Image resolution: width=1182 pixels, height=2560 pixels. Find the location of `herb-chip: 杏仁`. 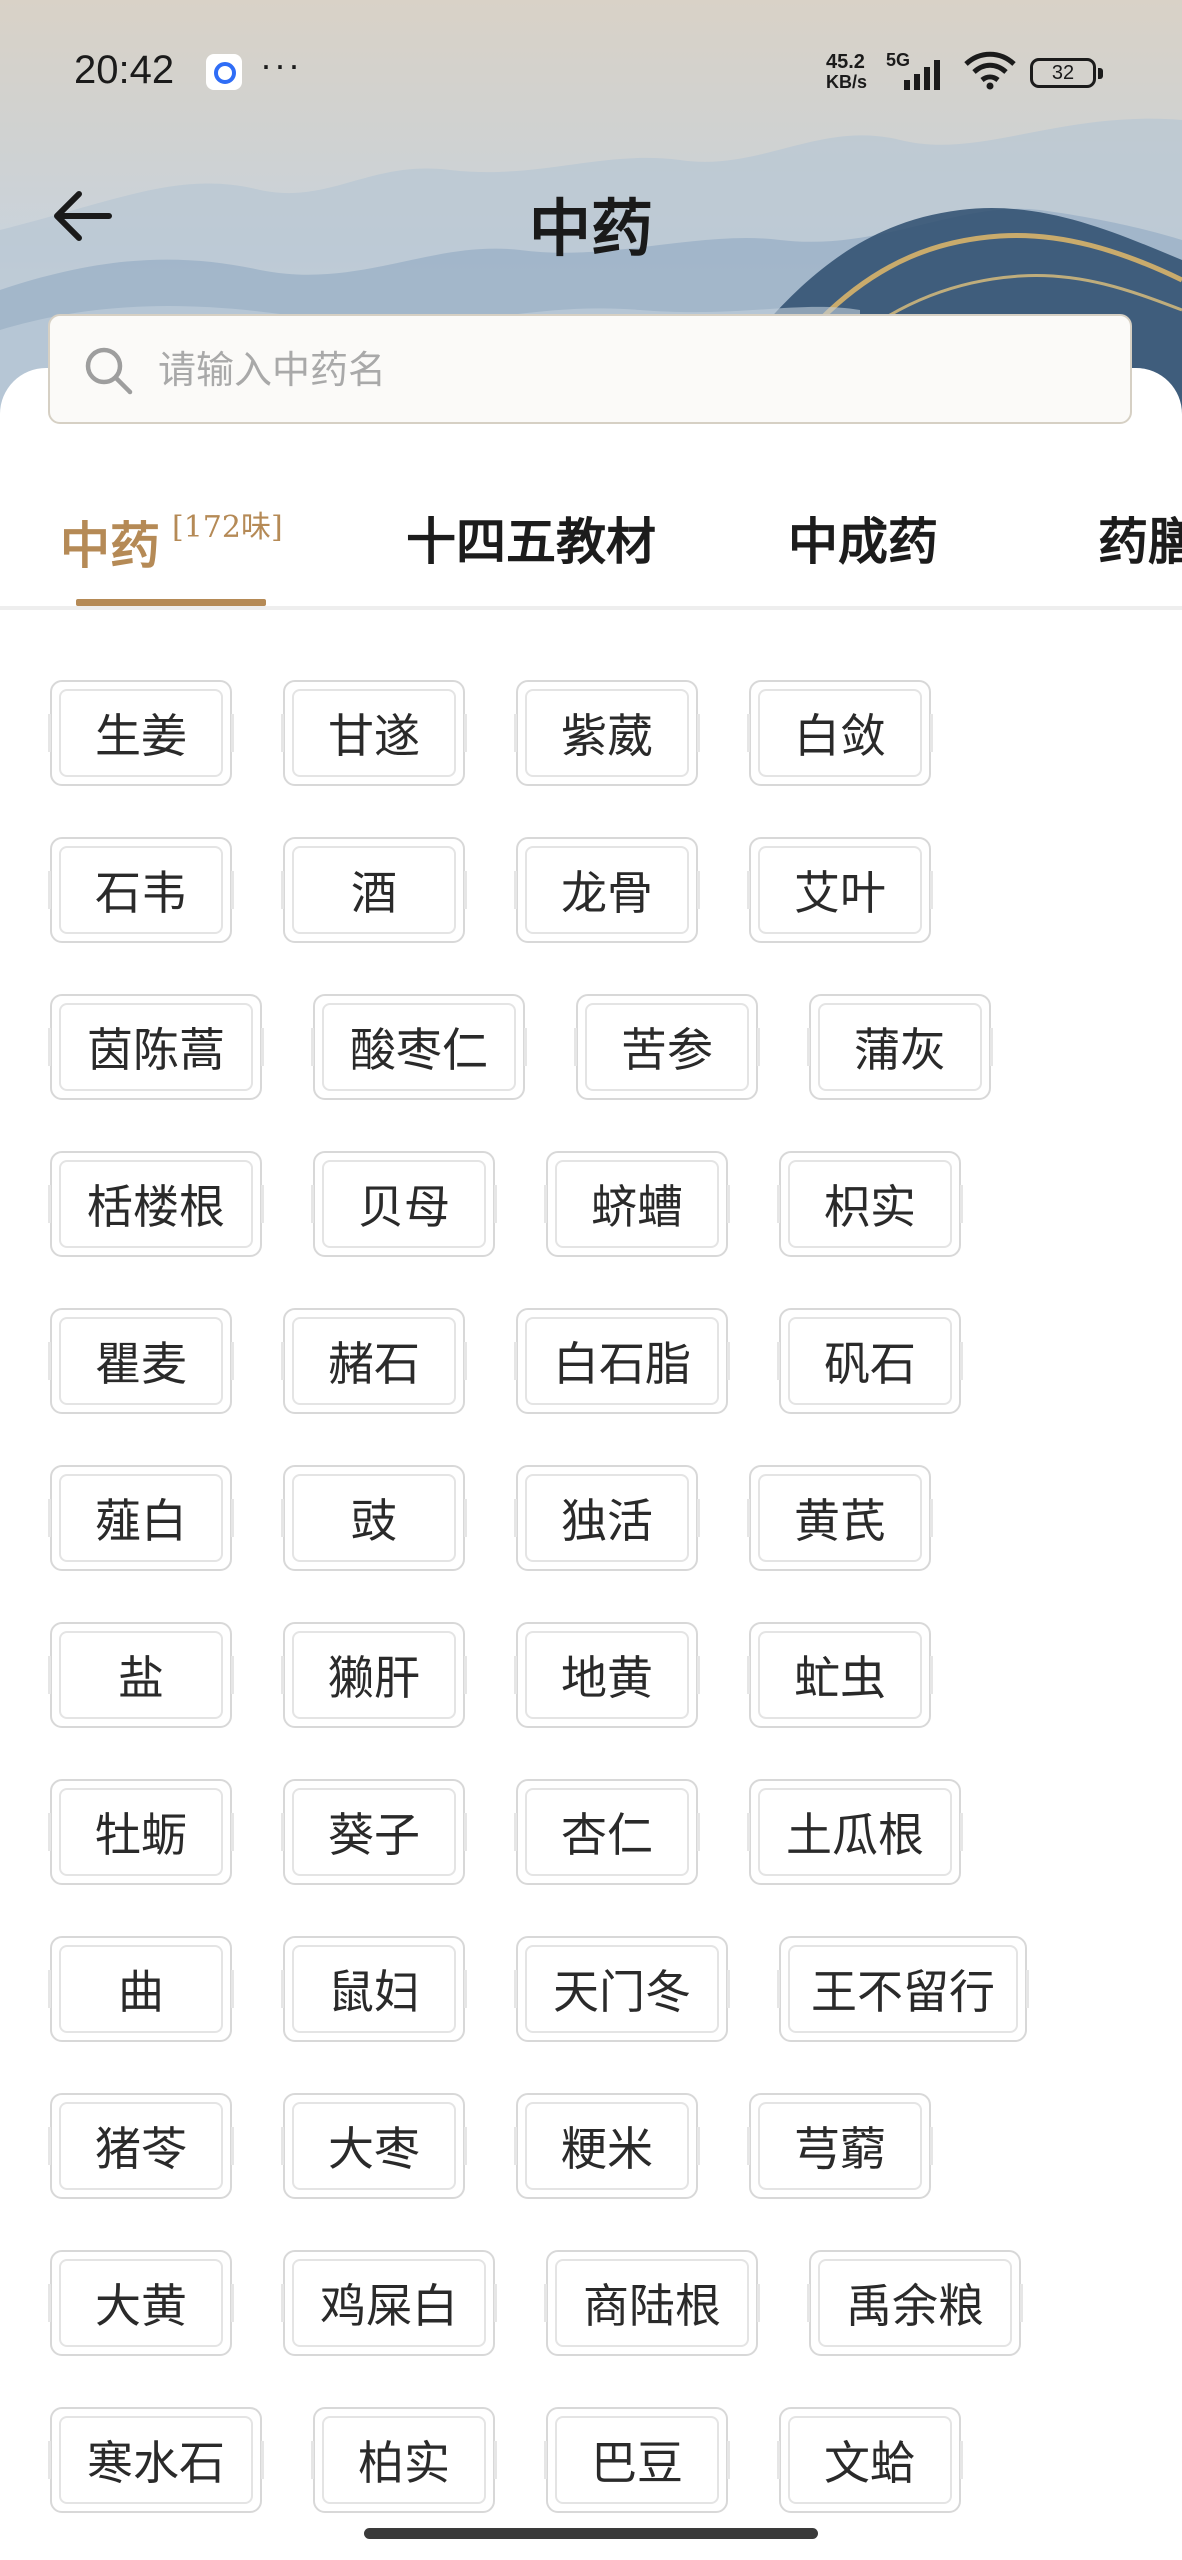

herb-chip: 杏仁 is located at coordinates (607, 1832).